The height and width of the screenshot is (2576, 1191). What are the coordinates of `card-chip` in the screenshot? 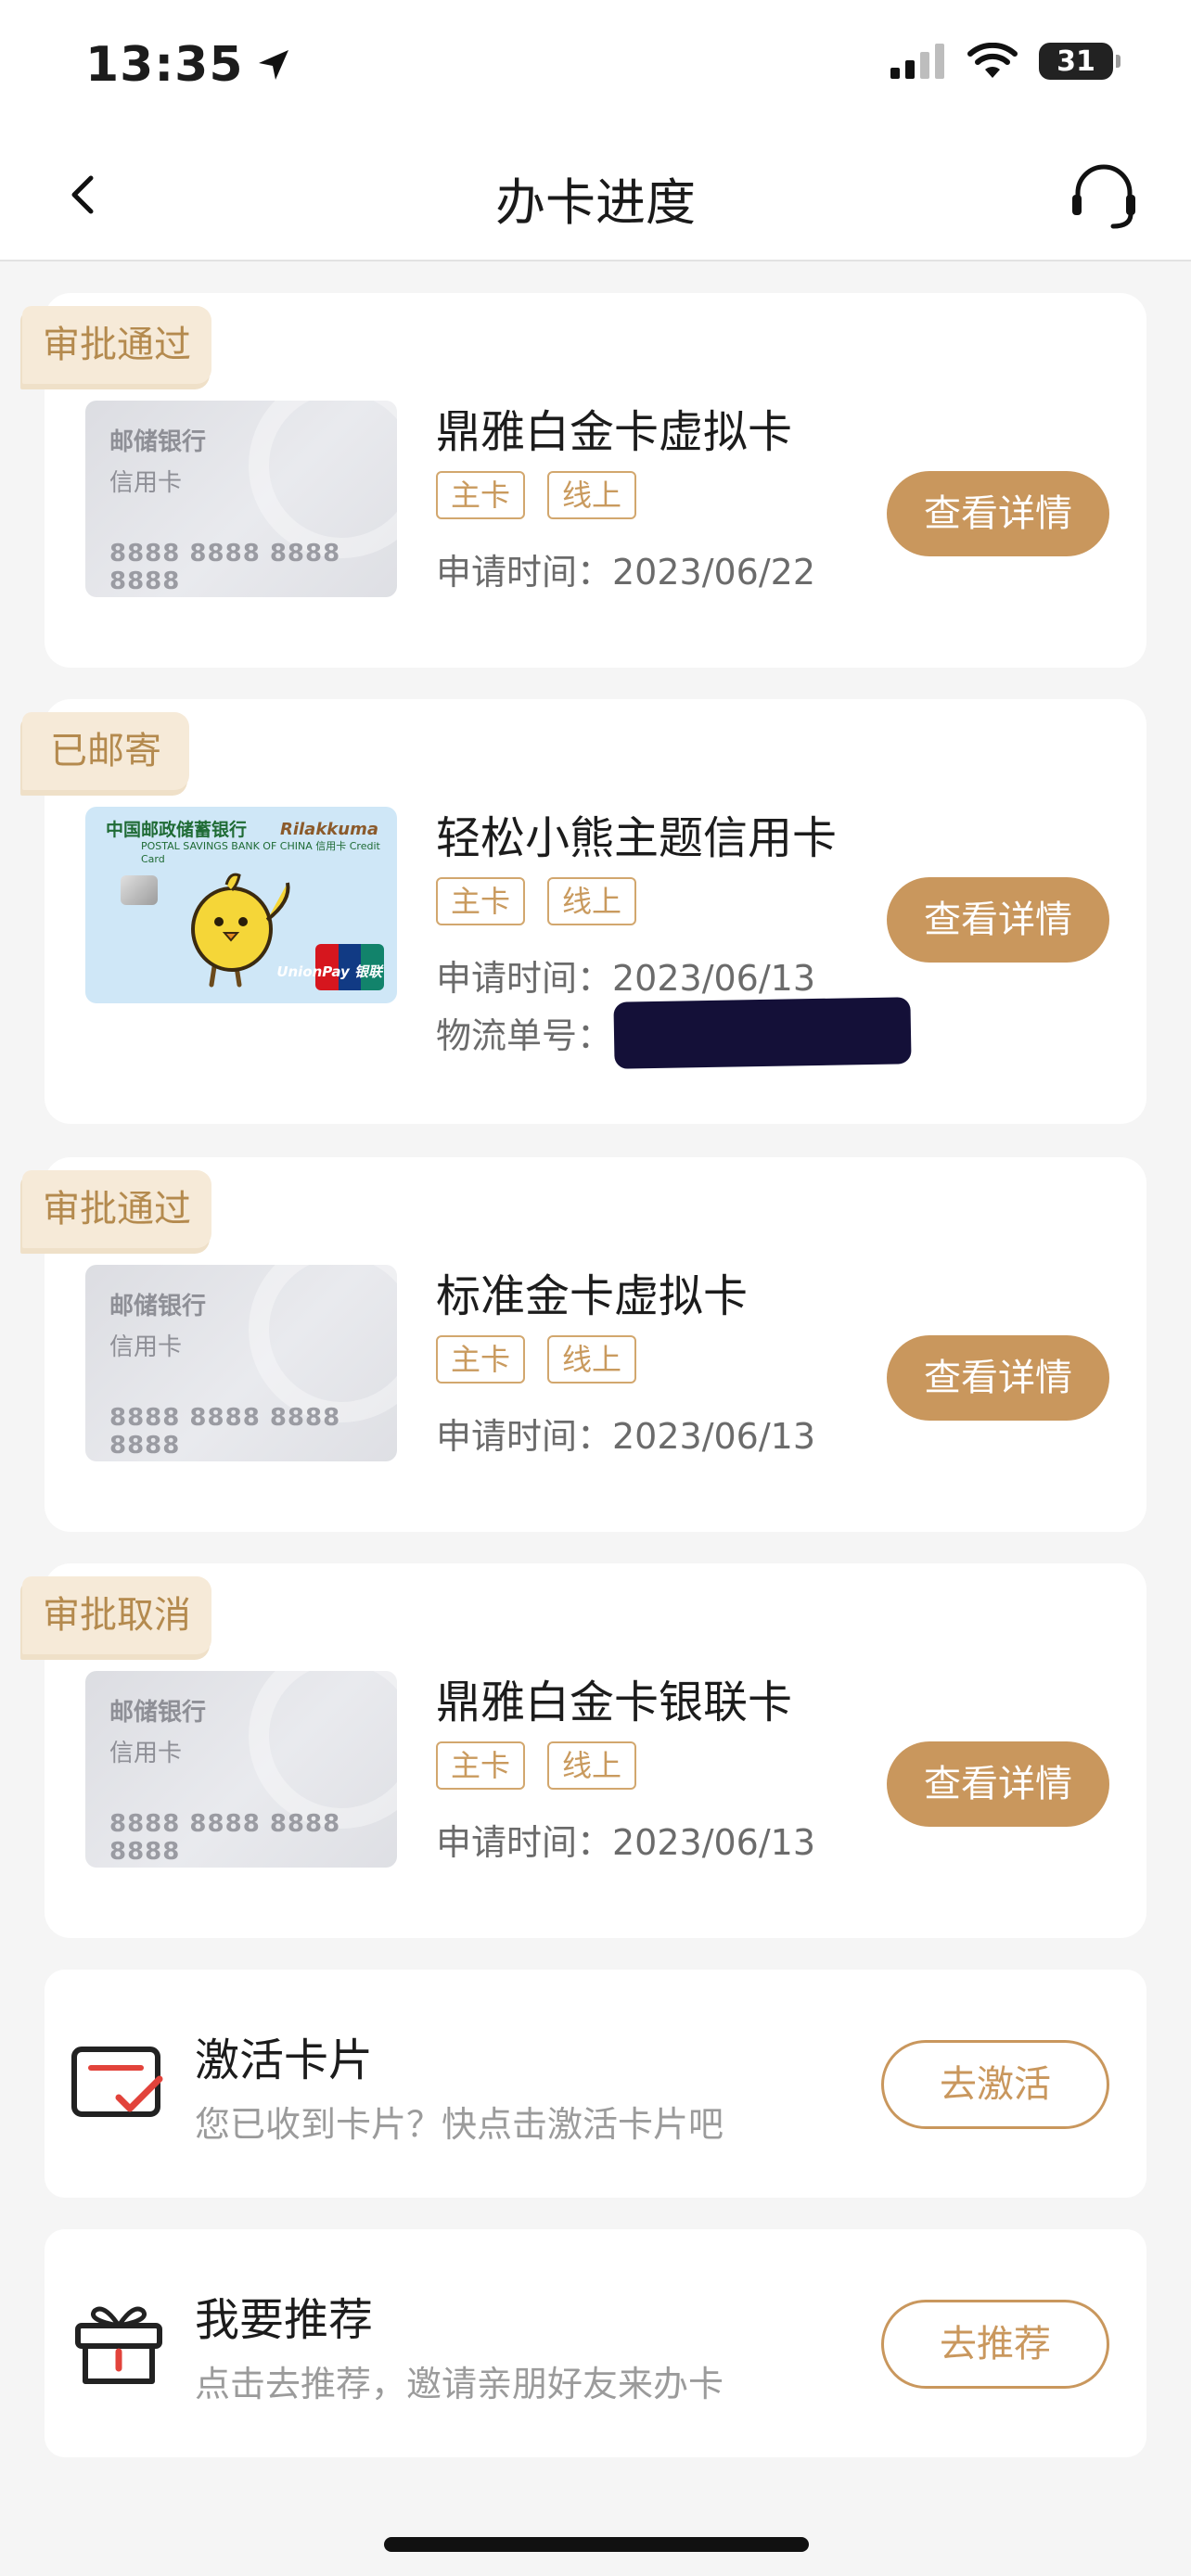 It's located at (139, 890).